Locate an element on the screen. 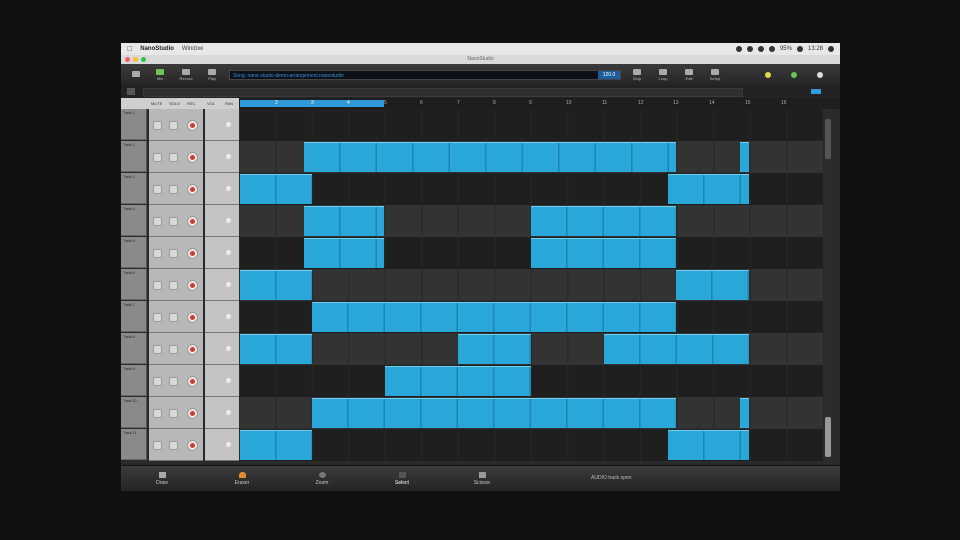  edit-button: Edit is located at coordinates (689, 74).